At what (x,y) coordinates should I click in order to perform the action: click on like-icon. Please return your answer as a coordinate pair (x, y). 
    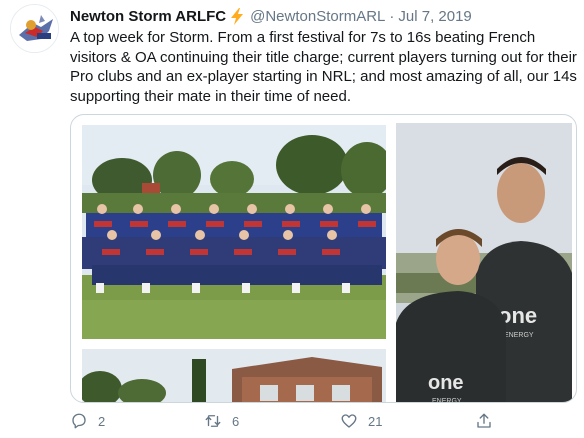
    Looking at the image, I should click on (349, 421).